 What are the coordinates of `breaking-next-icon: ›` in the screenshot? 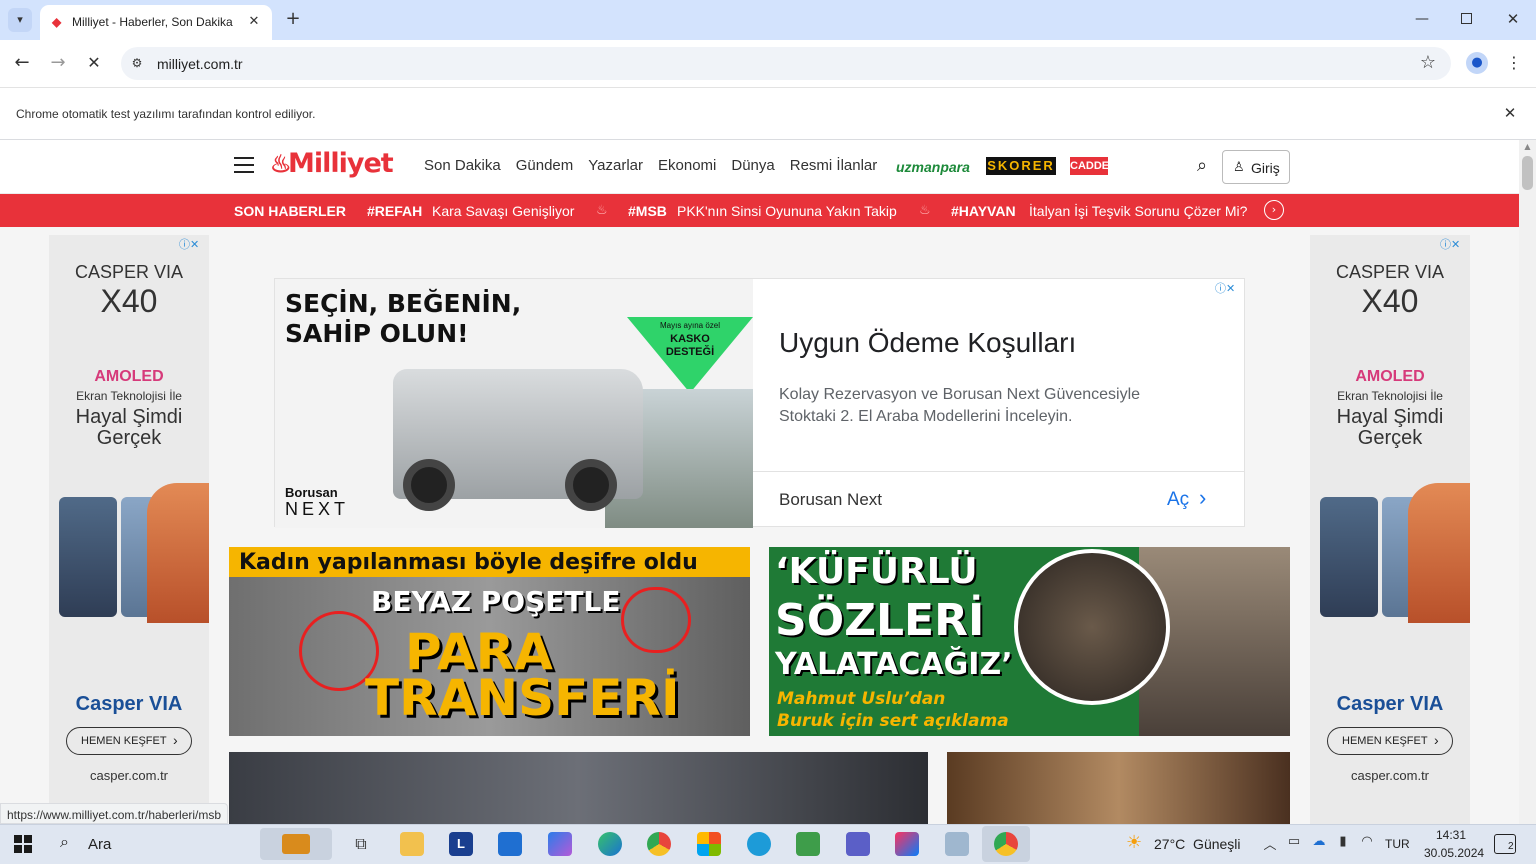 It's located at (1274, 210).